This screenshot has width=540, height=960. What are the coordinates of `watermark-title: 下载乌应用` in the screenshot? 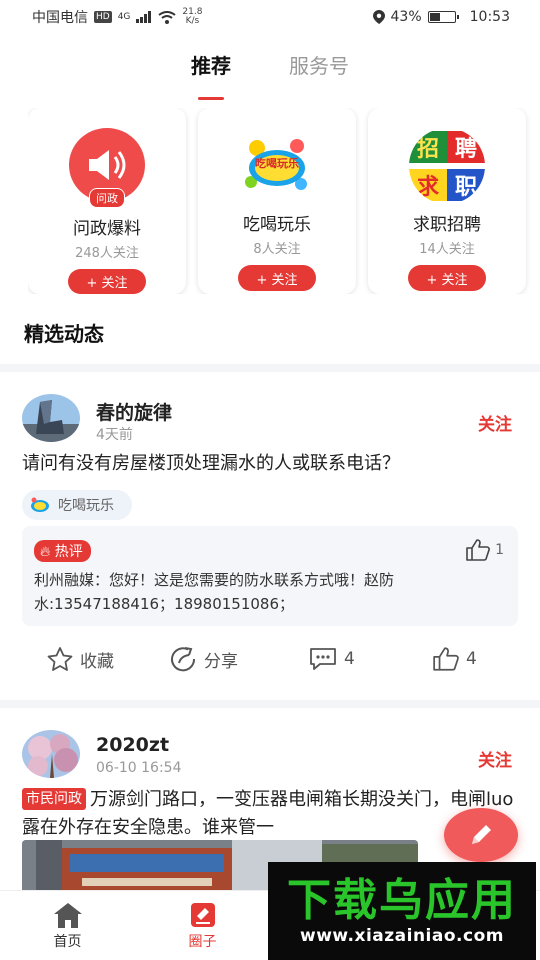 It's located at (402, 900).